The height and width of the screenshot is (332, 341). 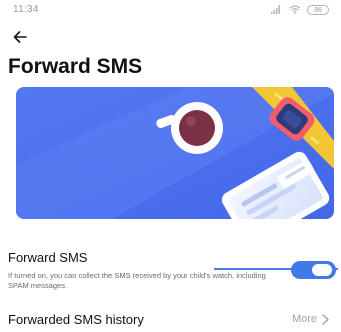 What do you see at coordinates (170, 10) in the screenshot?
I see `status-bar: 11:34 86` at bounding box center [170, 10].